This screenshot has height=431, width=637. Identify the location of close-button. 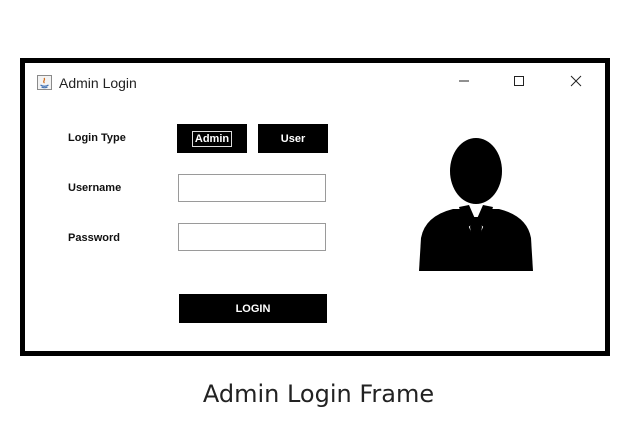
(576, 81).